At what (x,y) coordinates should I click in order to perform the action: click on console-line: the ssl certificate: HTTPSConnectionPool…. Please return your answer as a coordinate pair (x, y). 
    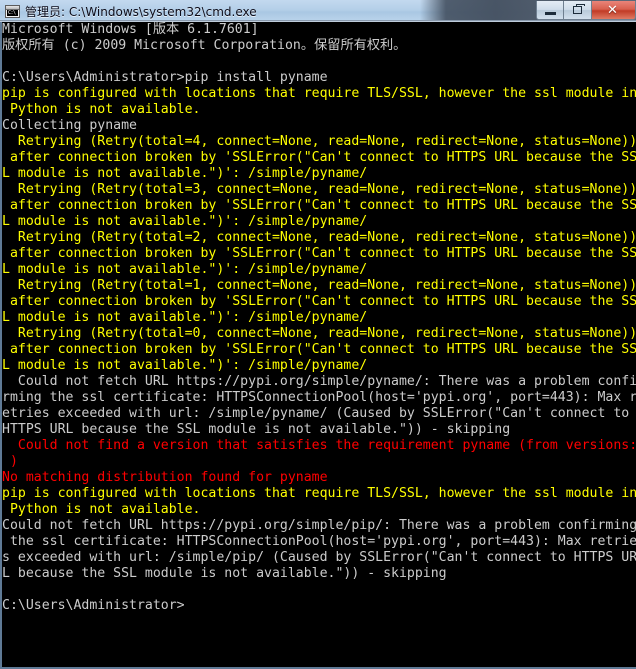
    Looking at the image, I should click on (319, 541).